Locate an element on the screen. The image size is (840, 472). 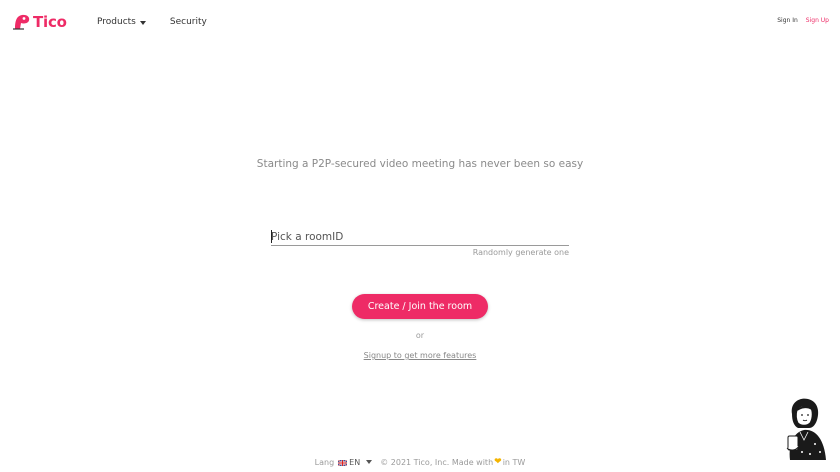
language-select: Lang EN is located at coordinates (344, 462).